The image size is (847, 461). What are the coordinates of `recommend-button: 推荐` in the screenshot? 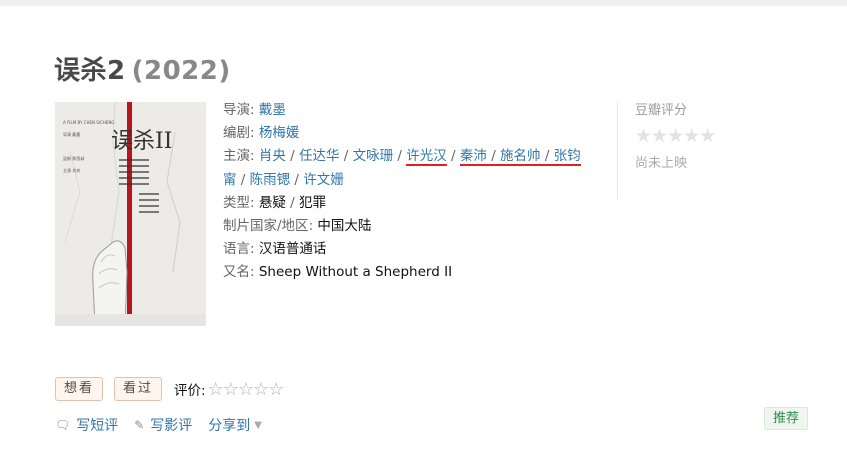 It's located at (786, 418).